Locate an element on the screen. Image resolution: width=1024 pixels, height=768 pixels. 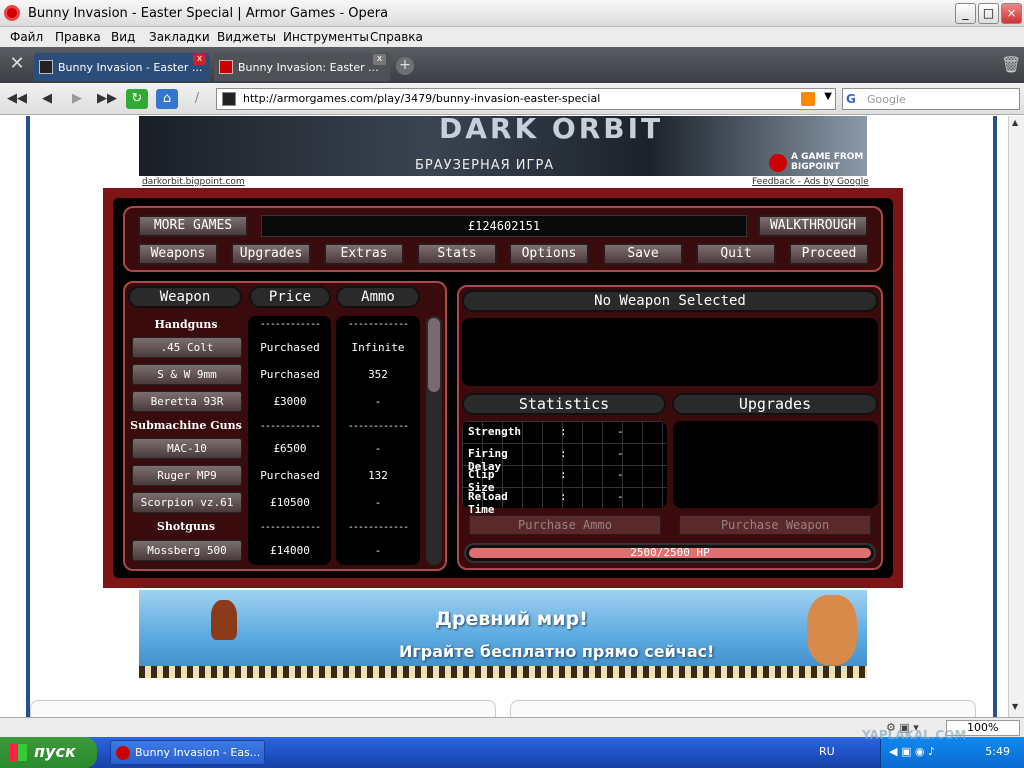
proceed-button: Proceed is located at coordinates (829, 254).